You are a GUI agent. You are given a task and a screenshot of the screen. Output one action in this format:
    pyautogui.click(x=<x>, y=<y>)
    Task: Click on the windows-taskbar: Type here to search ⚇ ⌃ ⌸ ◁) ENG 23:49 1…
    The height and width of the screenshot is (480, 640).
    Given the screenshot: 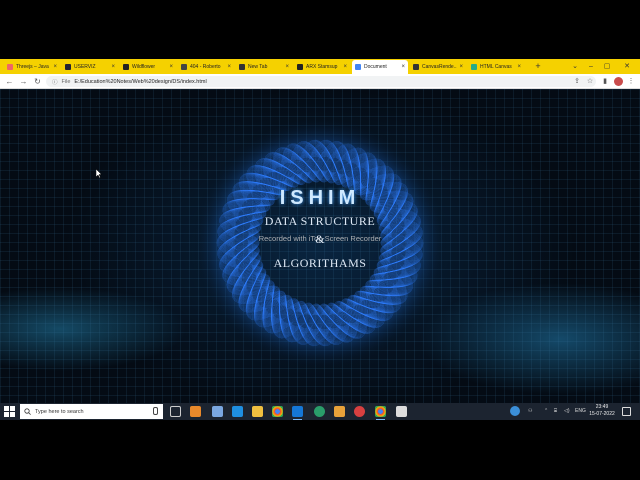 What is the action you would take?
    pyautogui.click(x=320, y=411)
    